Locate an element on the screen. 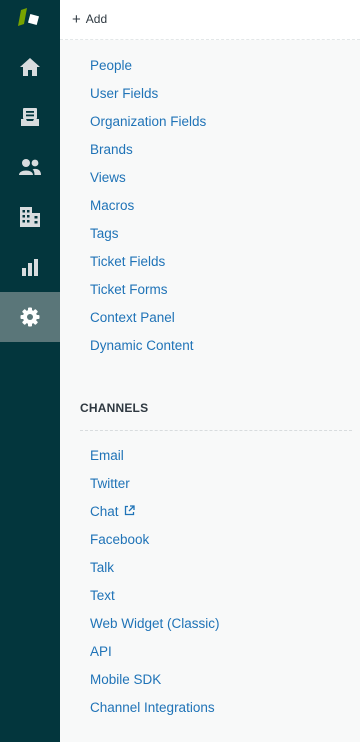 The width and height of the screenshot is (360, 742). link-context-panel: Context Panel is located at coordinates (132, 318).